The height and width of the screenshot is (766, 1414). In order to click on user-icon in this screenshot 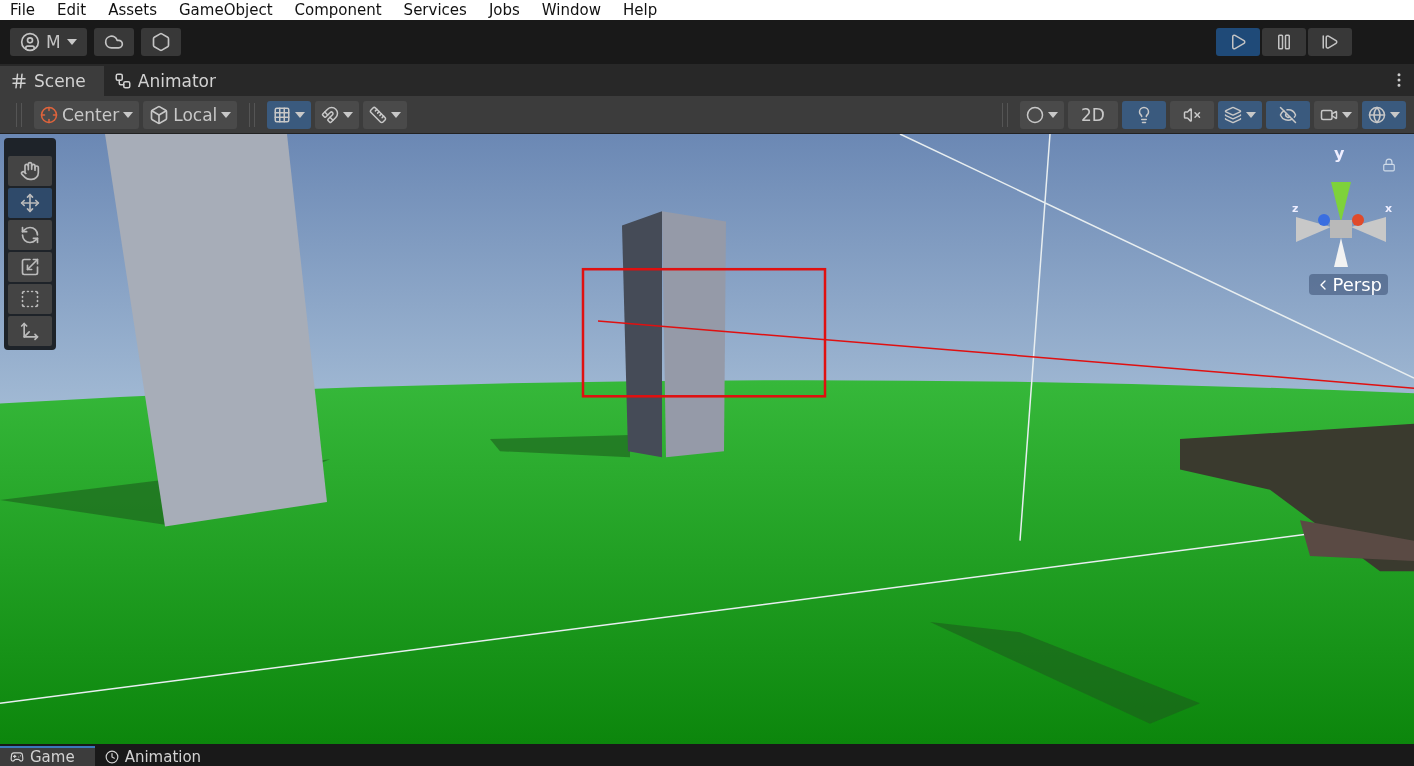, I will do `click(30, 42)`.